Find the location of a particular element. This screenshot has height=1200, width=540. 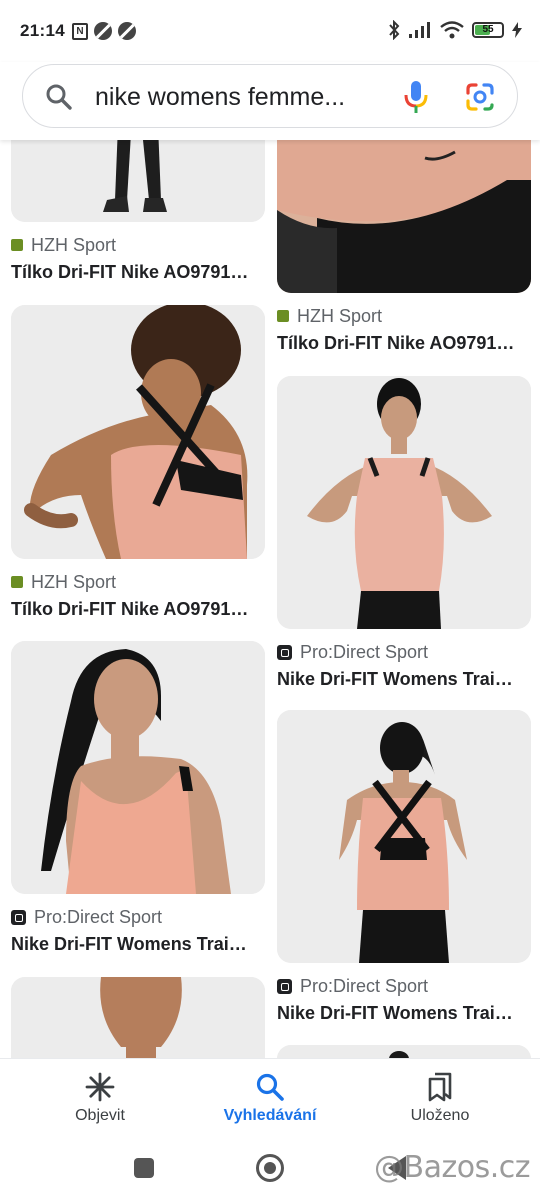

nav-search: Vyhledávání is located at coordinates (270, 1099).